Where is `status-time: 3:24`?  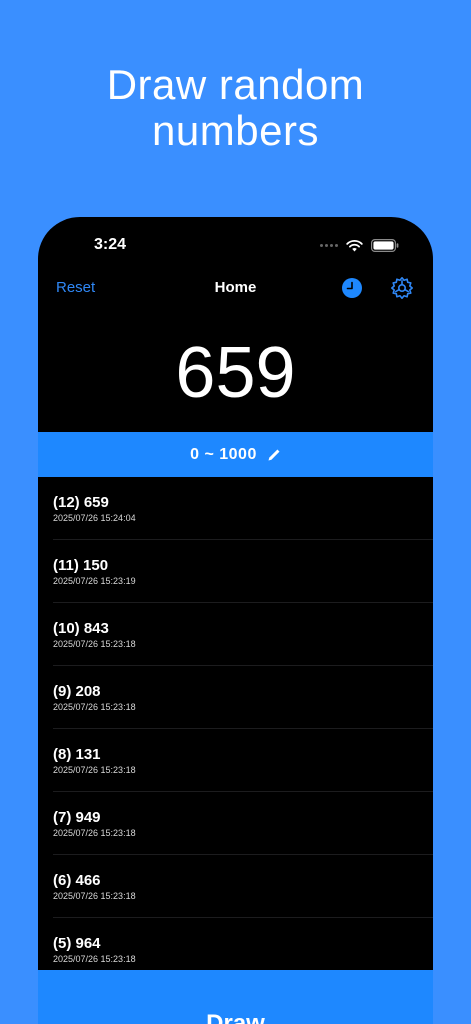
status-time: 3:24 is located at coordinates (110, 244).